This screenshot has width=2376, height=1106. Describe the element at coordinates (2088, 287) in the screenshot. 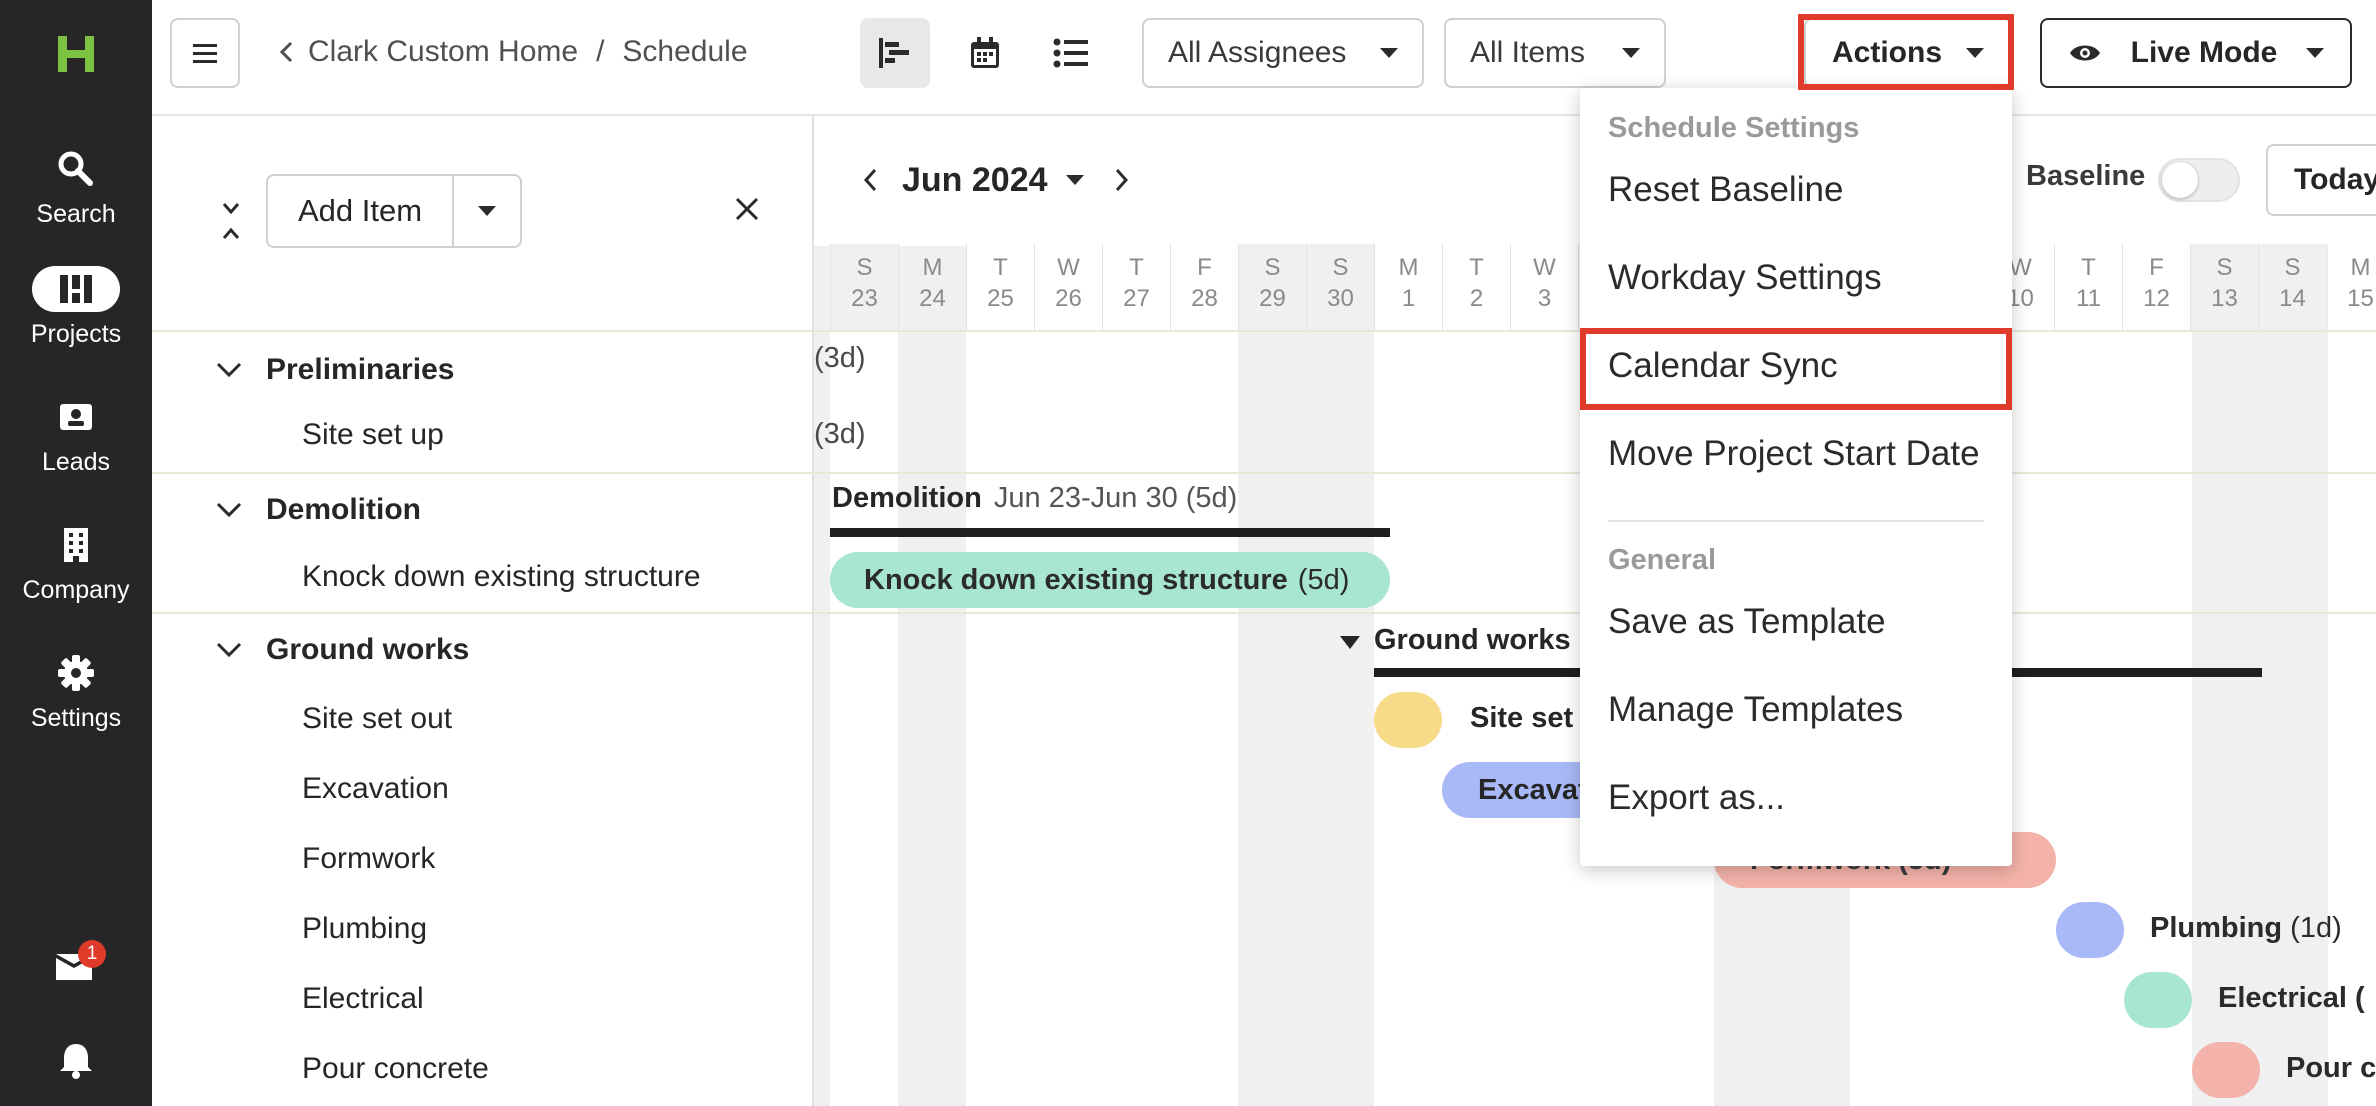

I see `day-header: T 11` at that location.